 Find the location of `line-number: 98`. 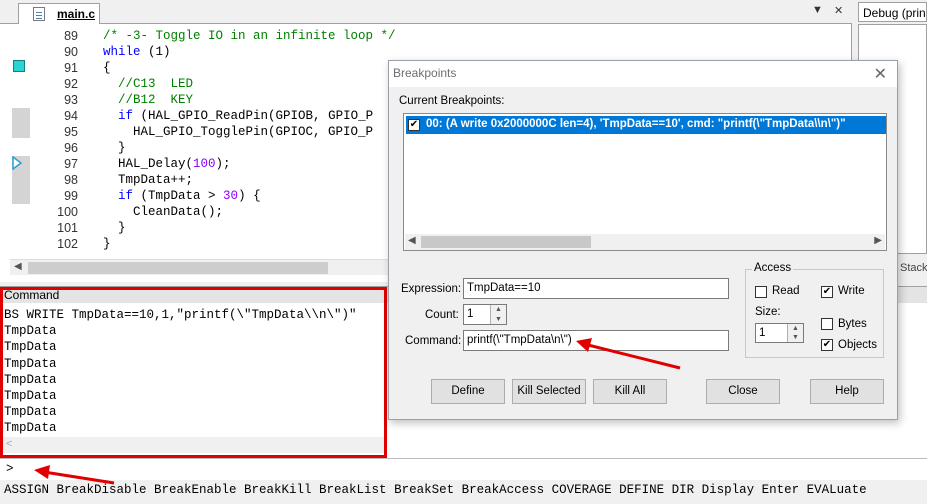

line-number: 98 is located at coordinates (71, 180).